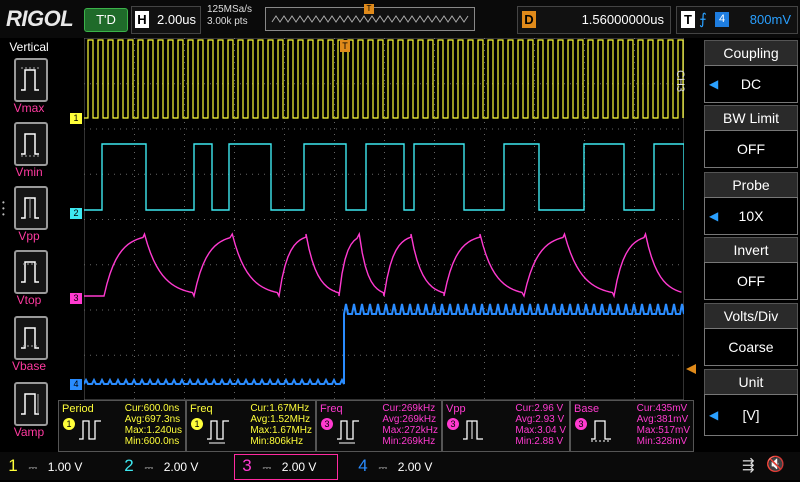 The width and height of the screenshot is (800, 482). What do you see at coordinates (751, 415) in the screenshot?
I see `unit-button: ◀ [V]` at bounding box center [751, 415].